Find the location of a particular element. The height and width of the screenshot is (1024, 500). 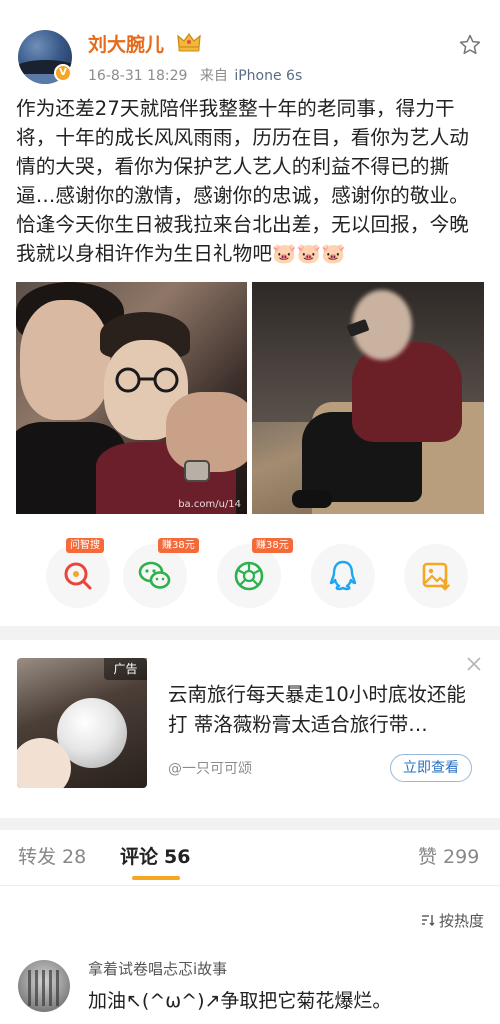

search-icon is located at coordinates (78, 576).